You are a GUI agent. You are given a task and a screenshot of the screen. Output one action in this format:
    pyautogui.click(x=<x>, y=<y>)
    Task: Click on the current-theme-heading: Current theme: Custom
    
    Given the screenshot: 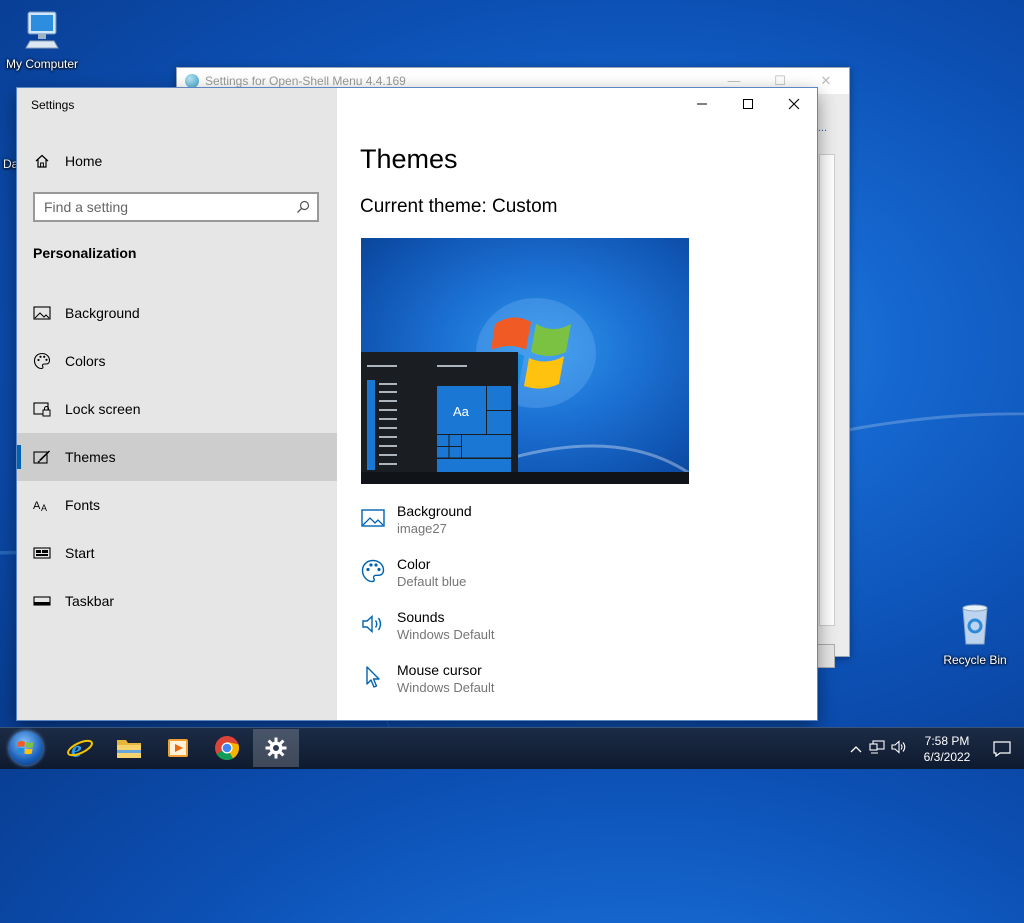 What is the action you would take?
    pyautogui.click(x=459, y=206)
    